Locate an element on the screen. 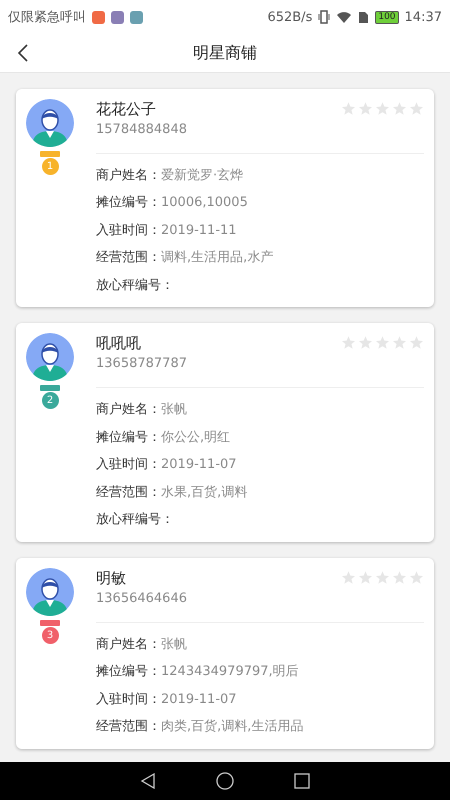 Image resolution: width=450 pixels, height=800 pixels. field-value: 2019-11-11 is located at coordinates (199, 231).